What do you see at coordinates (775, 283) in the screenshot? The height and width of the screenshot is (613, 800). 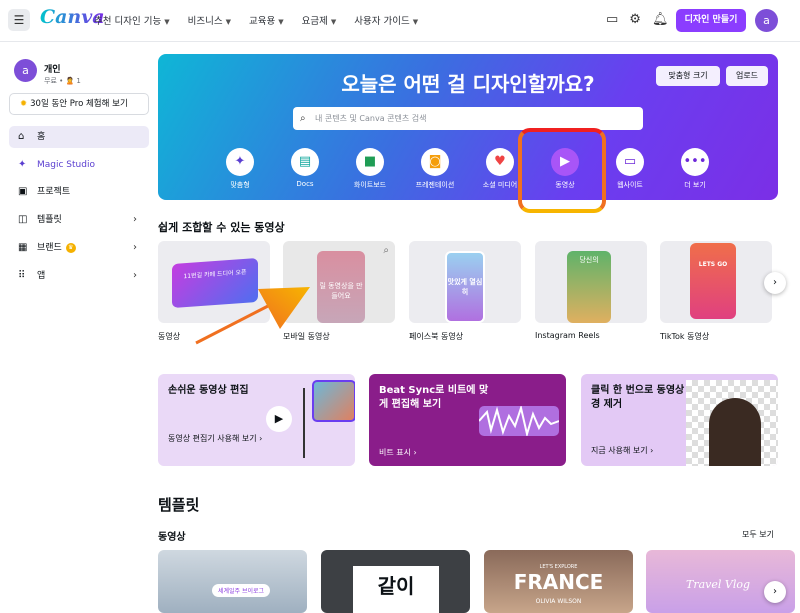 I see `carousel-next-button: ›` at bounding box center [775, 283].